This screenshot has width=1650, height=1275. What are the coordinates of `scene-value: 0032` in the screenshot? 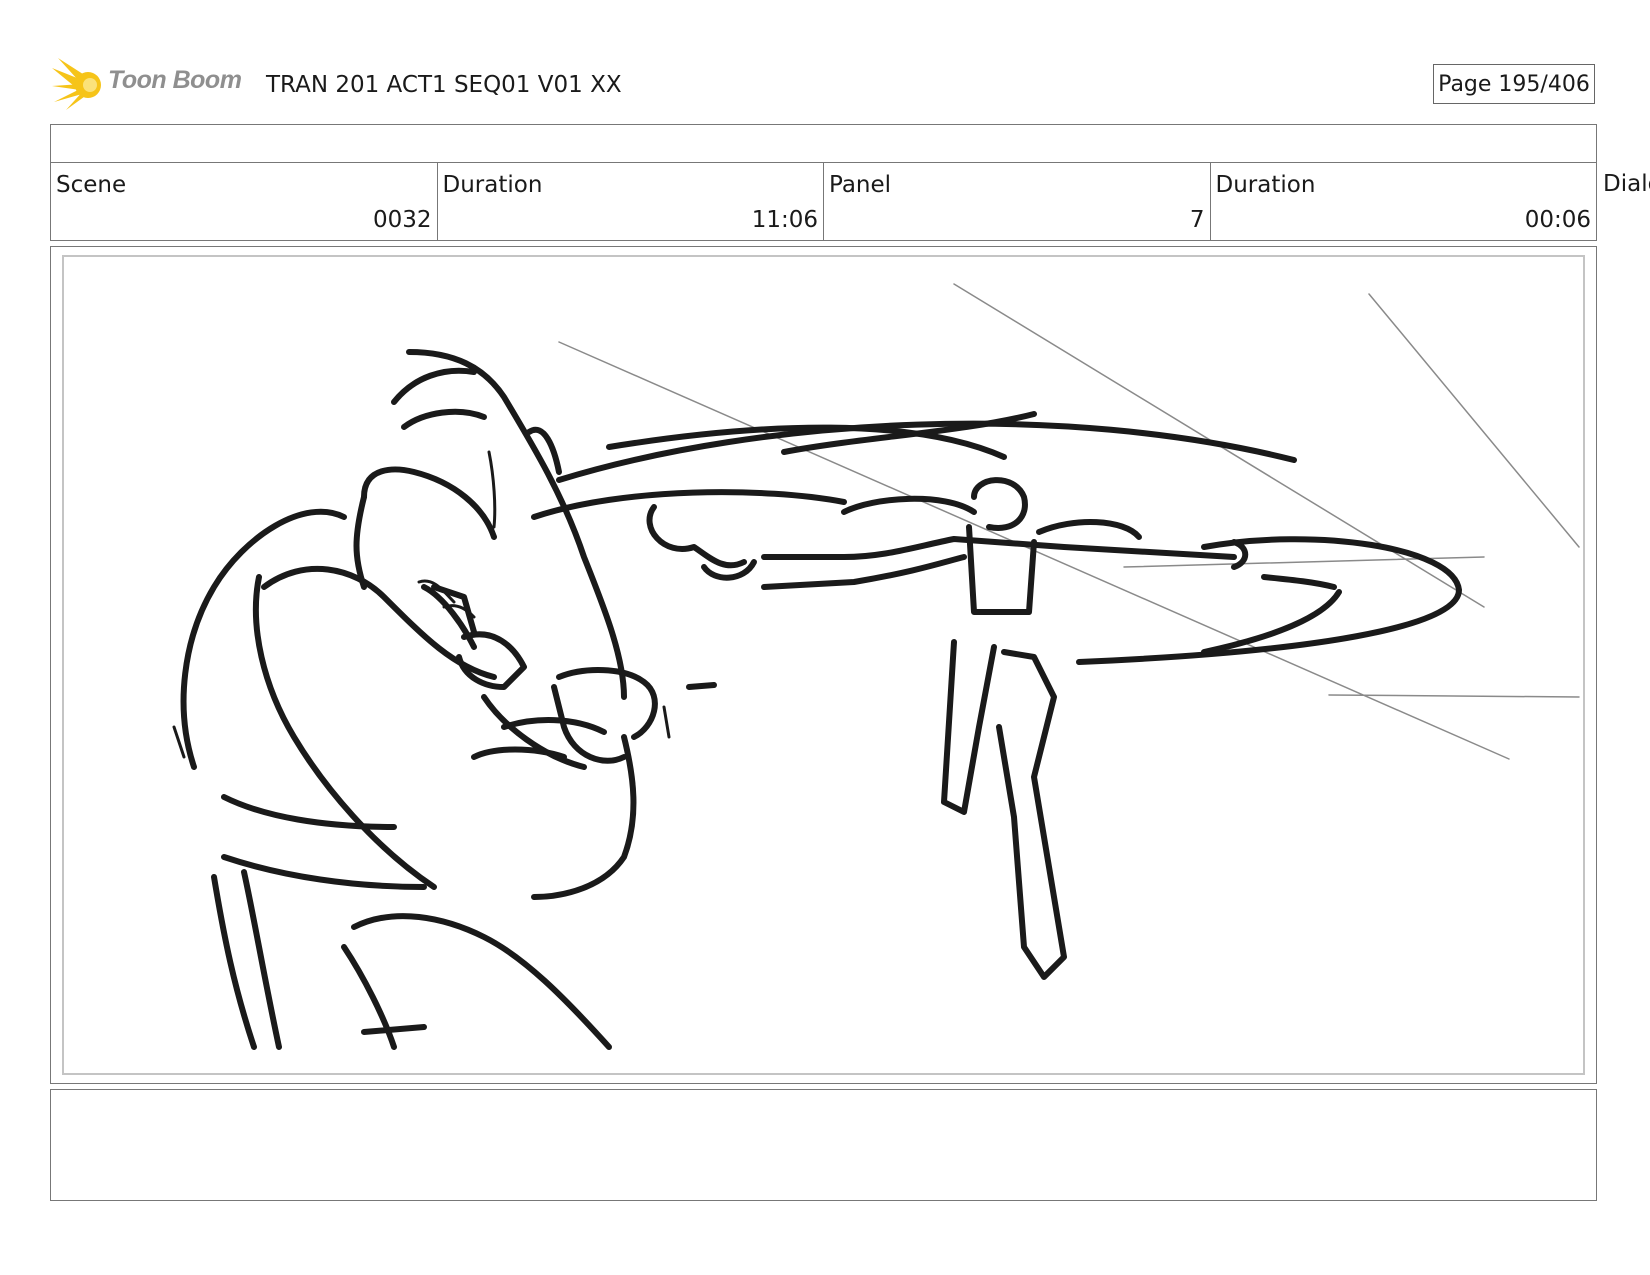 It's located at (402, 220).